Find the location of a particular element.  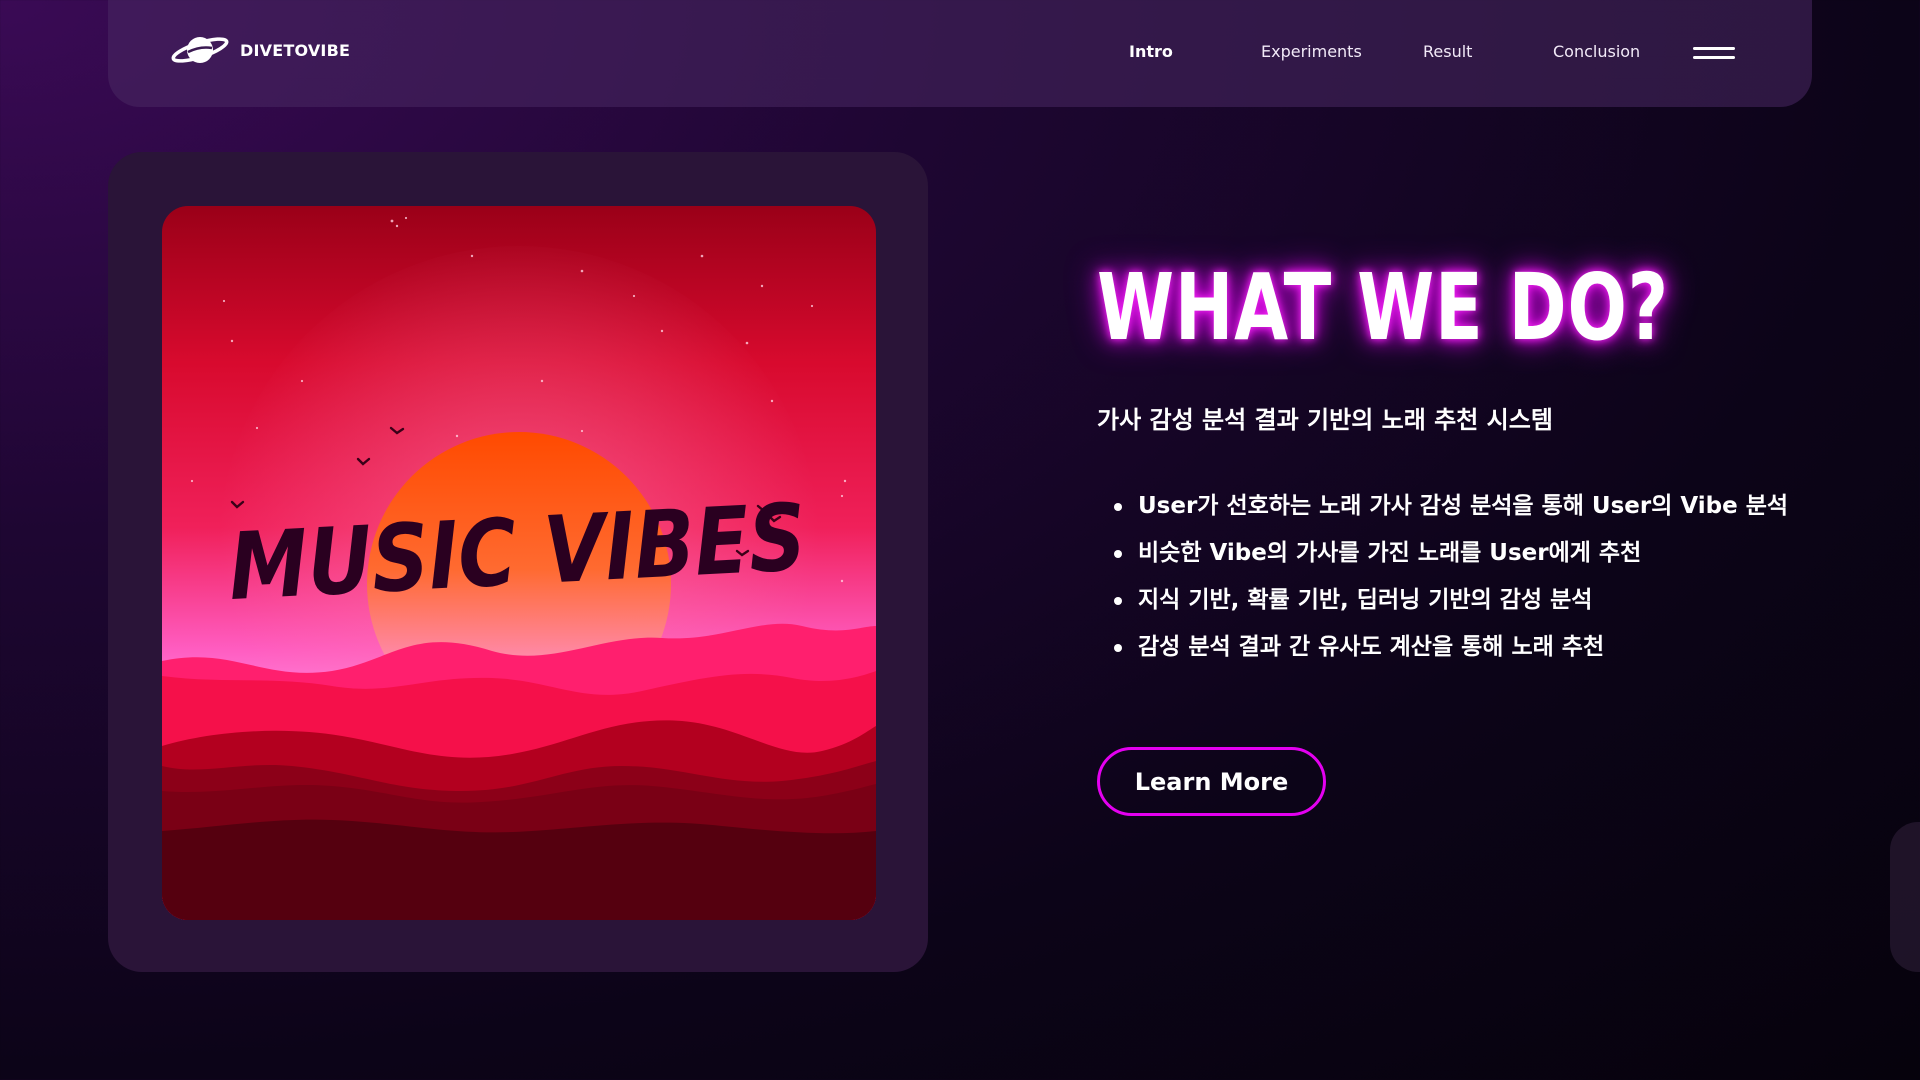

feature-text: 비슷한 Vibe의 가사를 가진 노래를 User에게 추천 is located at coordinates (1390, 553).